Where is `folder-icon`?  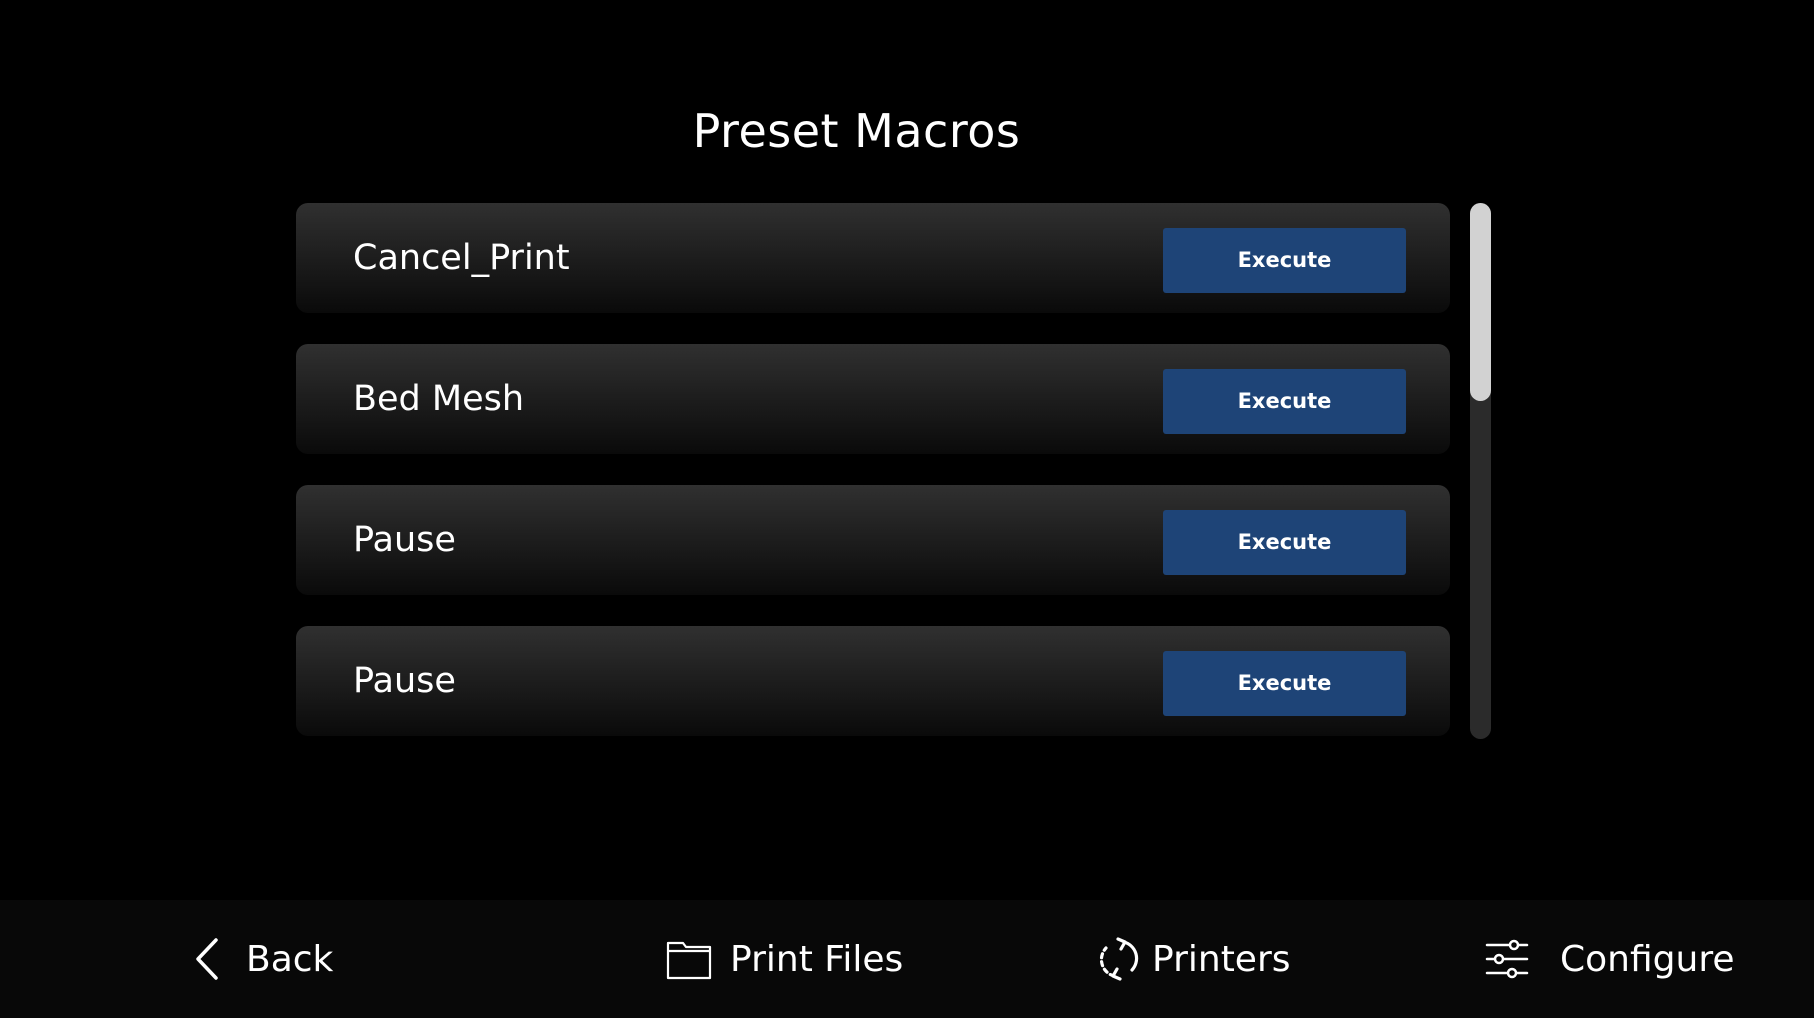 folder-icon is located at coordinates (689, 959).